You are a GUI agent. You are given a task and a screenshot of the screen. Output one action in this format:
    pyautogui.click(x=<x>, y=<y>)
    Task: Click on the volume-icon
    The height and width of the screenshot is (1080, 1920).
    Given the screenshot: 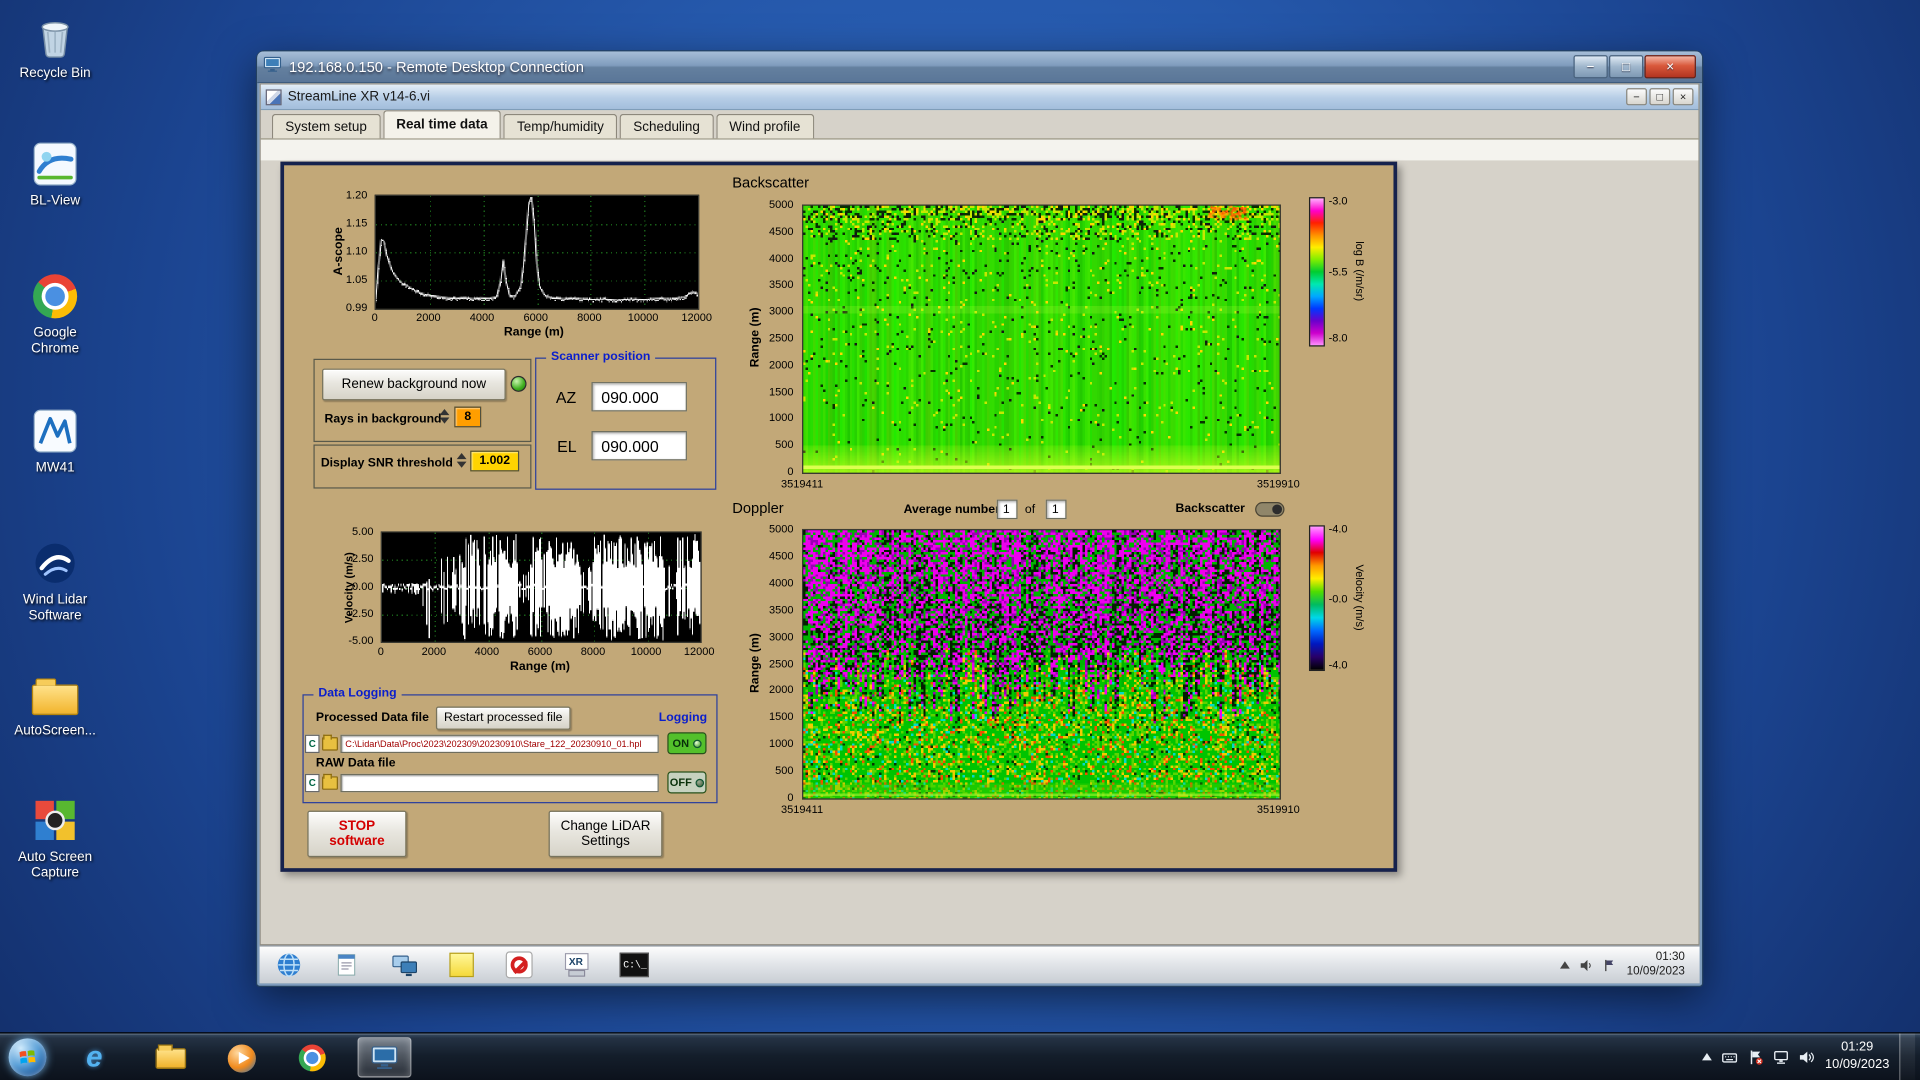 What is the action you would take?
    pyautogui.click(x=1807, y=1057)
    